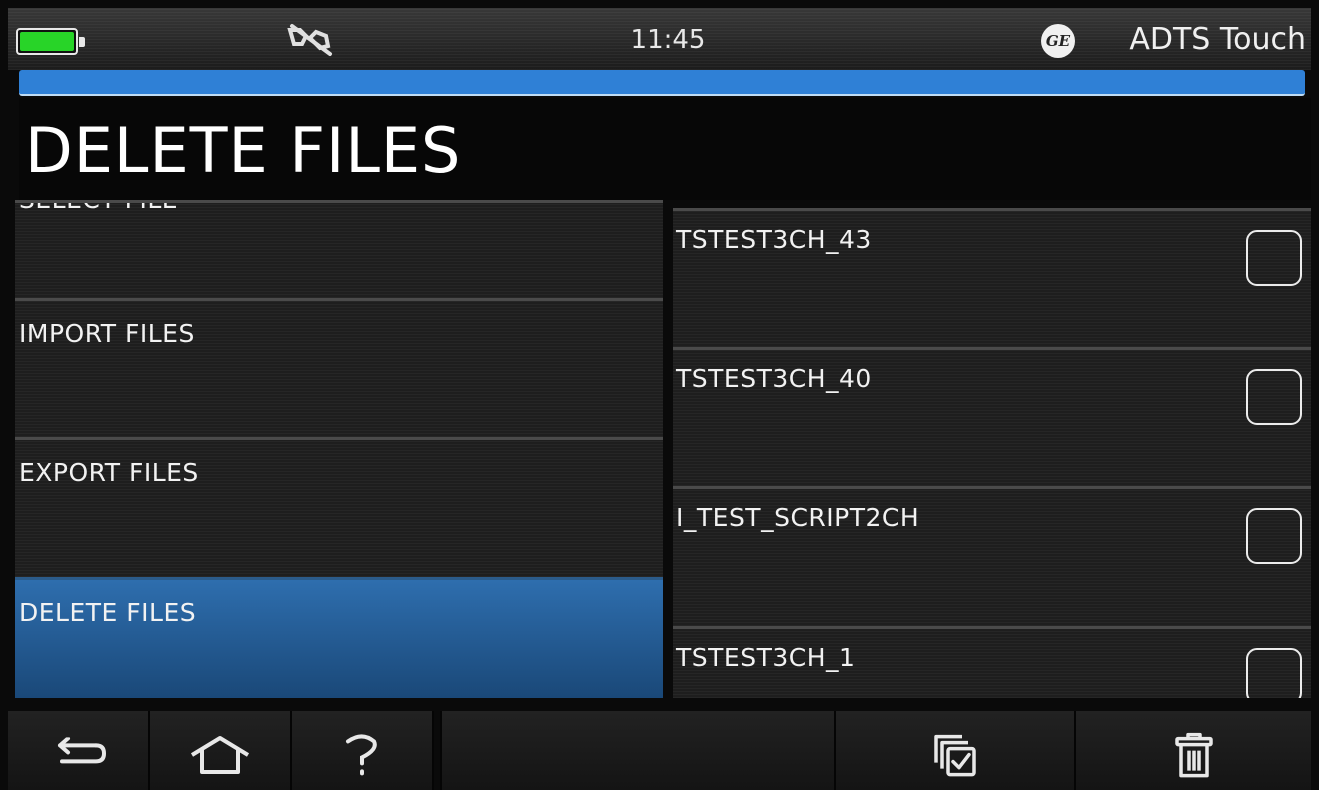 The image size is (1319, 790). What do you see at coordinates (668, 40) in the screenshot?
I see `clock: 11:45` at bounding box center [668, 40].